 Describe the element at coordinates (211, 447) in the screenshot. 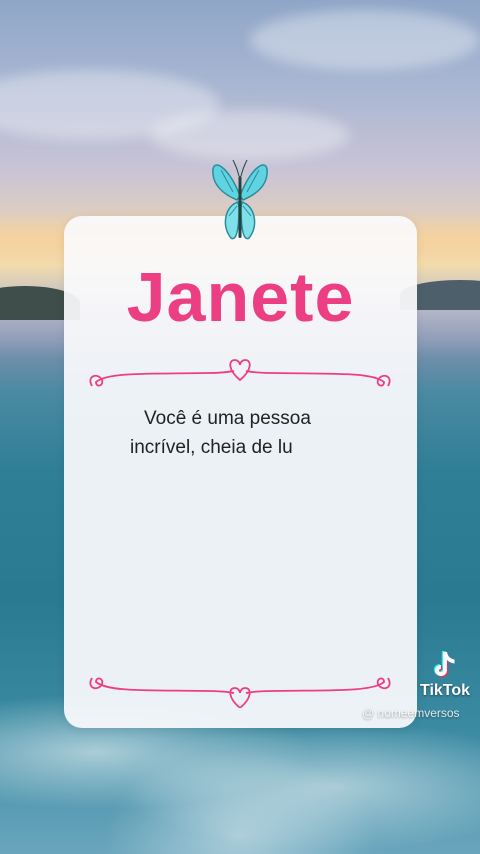

I see `affirmation-line-2: incrível, cheia de lu` at that location.